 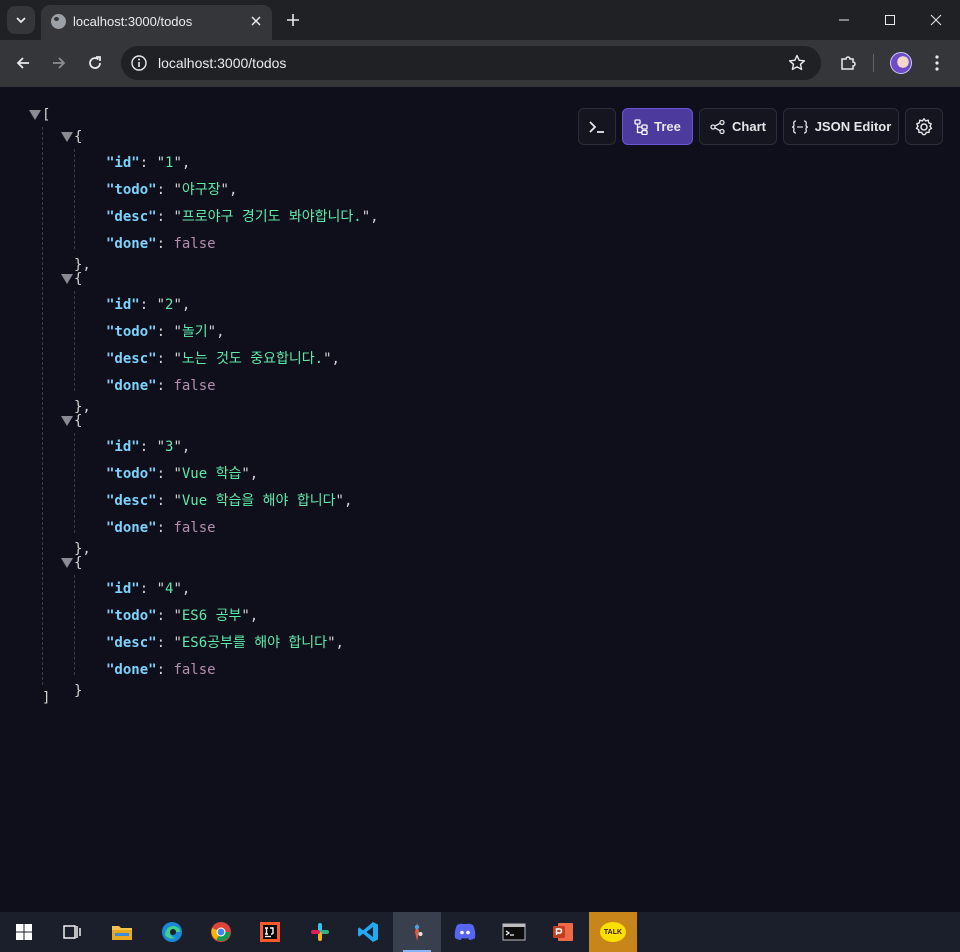 I want to click on json-value-id: 3, so click(x=169, y=447).